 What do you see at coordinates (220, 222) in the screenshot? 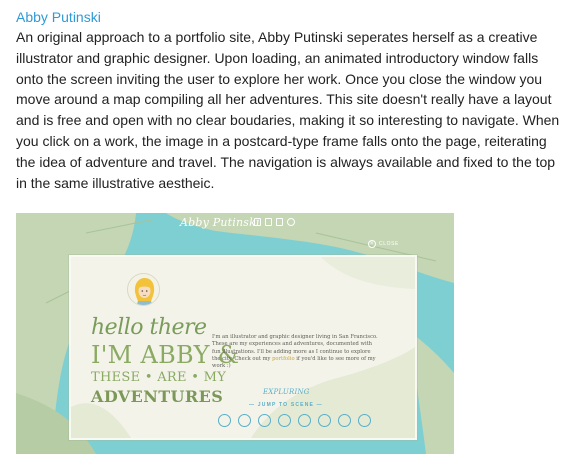
I see `site-logo: Abby Putinski` at bounding box center [220, 222].